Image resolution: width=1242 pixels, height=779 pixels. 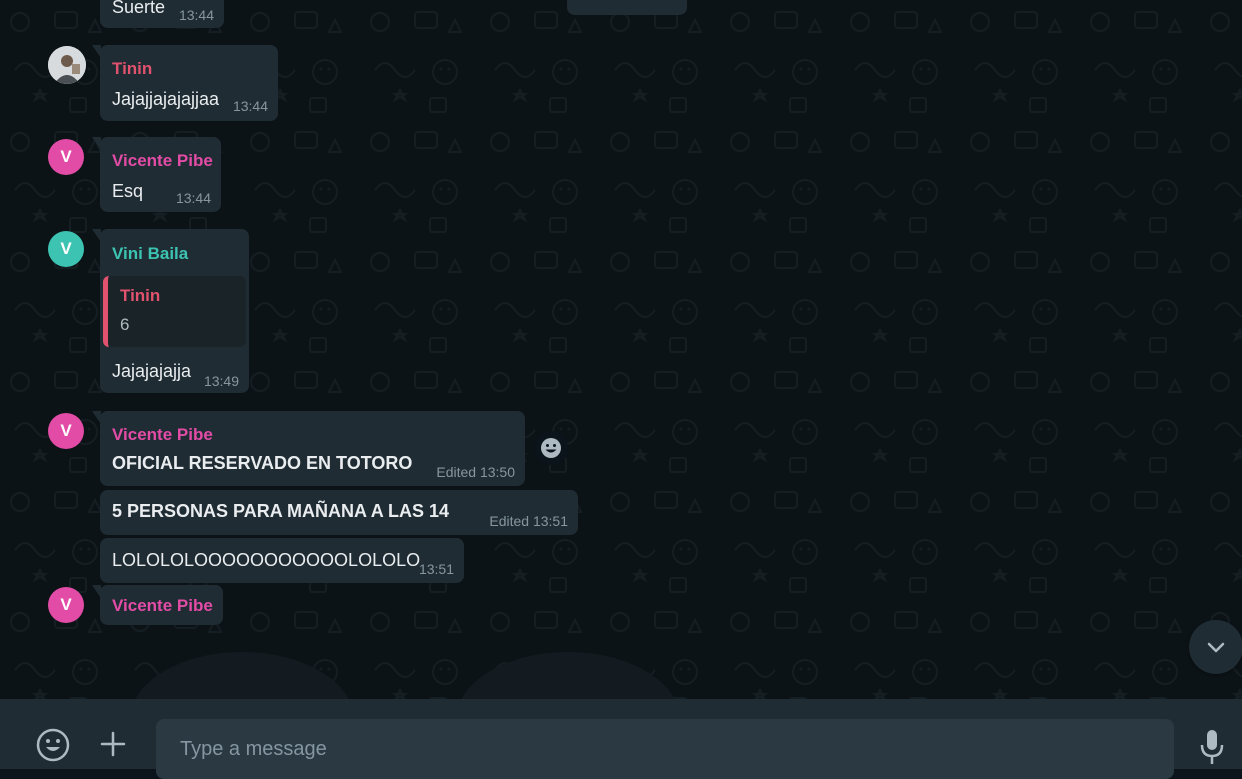 I want to click on quoted-message: Tinin 6, so click(x=174, y=311).